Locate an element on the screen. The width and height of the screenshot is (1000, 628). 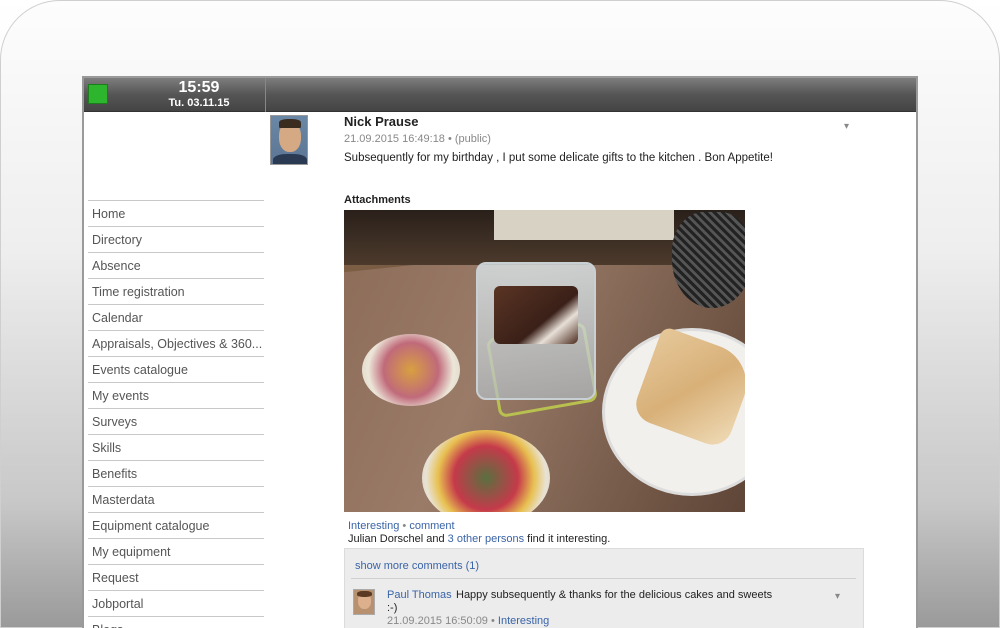
author-avatar is located at coordinates (289, 140).